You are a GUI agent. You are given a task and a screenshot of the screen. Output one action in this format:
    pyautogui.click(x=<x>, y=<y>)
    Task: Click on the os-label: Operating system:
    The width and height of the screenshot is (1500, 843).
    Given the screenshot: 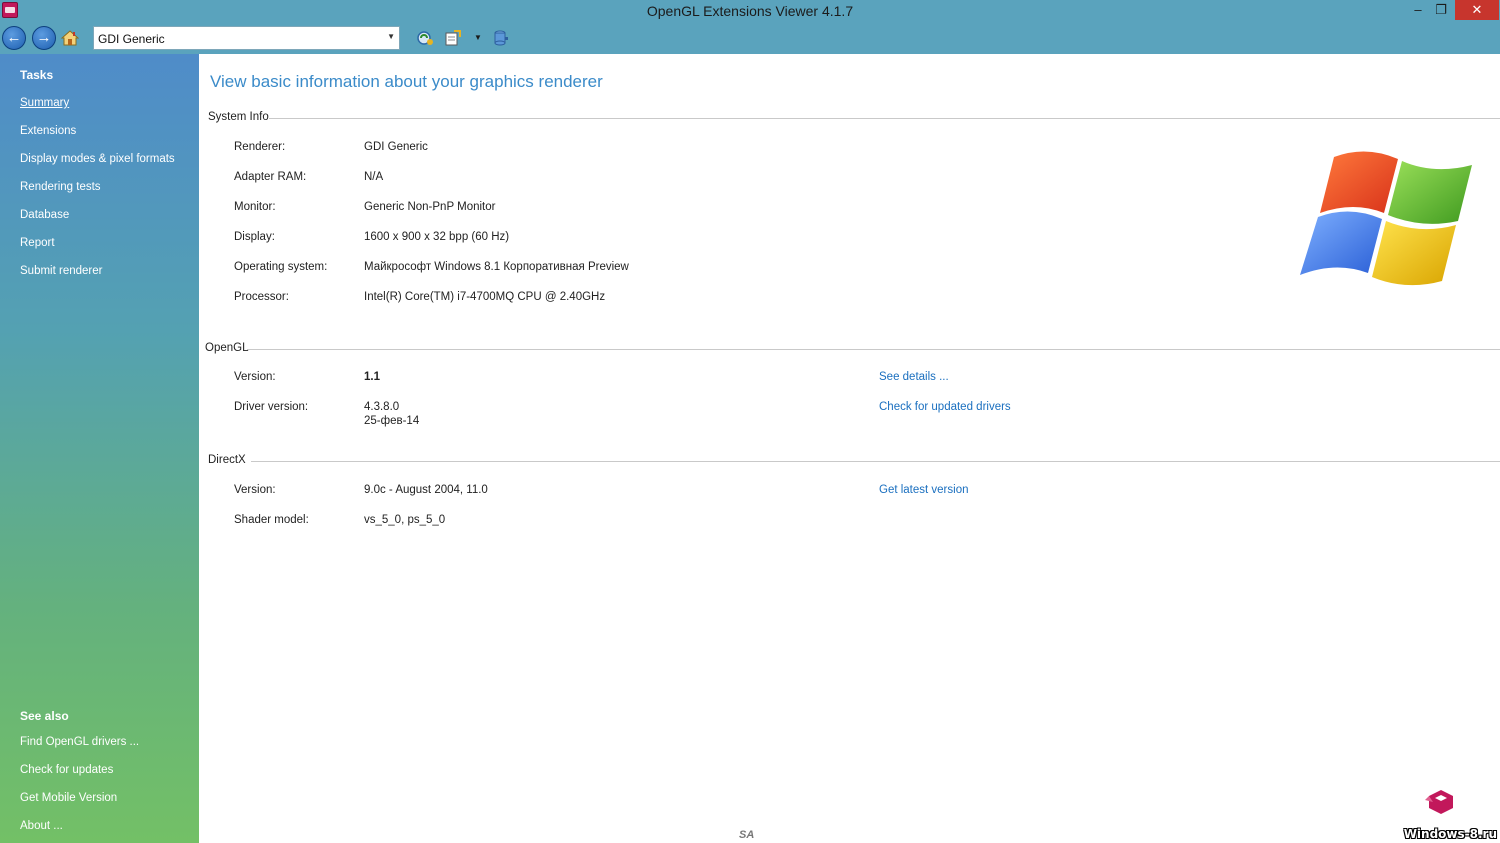 What is the action you would take?
    pyautogui.click(x=281, y=267)
    